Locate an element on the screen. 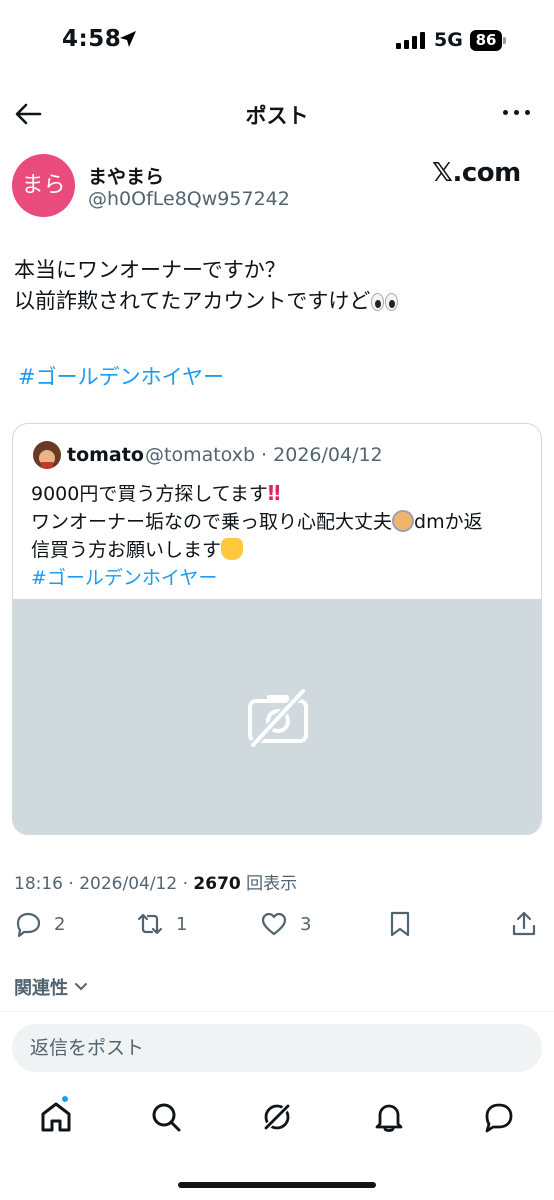 The image size is (554, 1200). tab-grok is located at coordinates (277, 1117).